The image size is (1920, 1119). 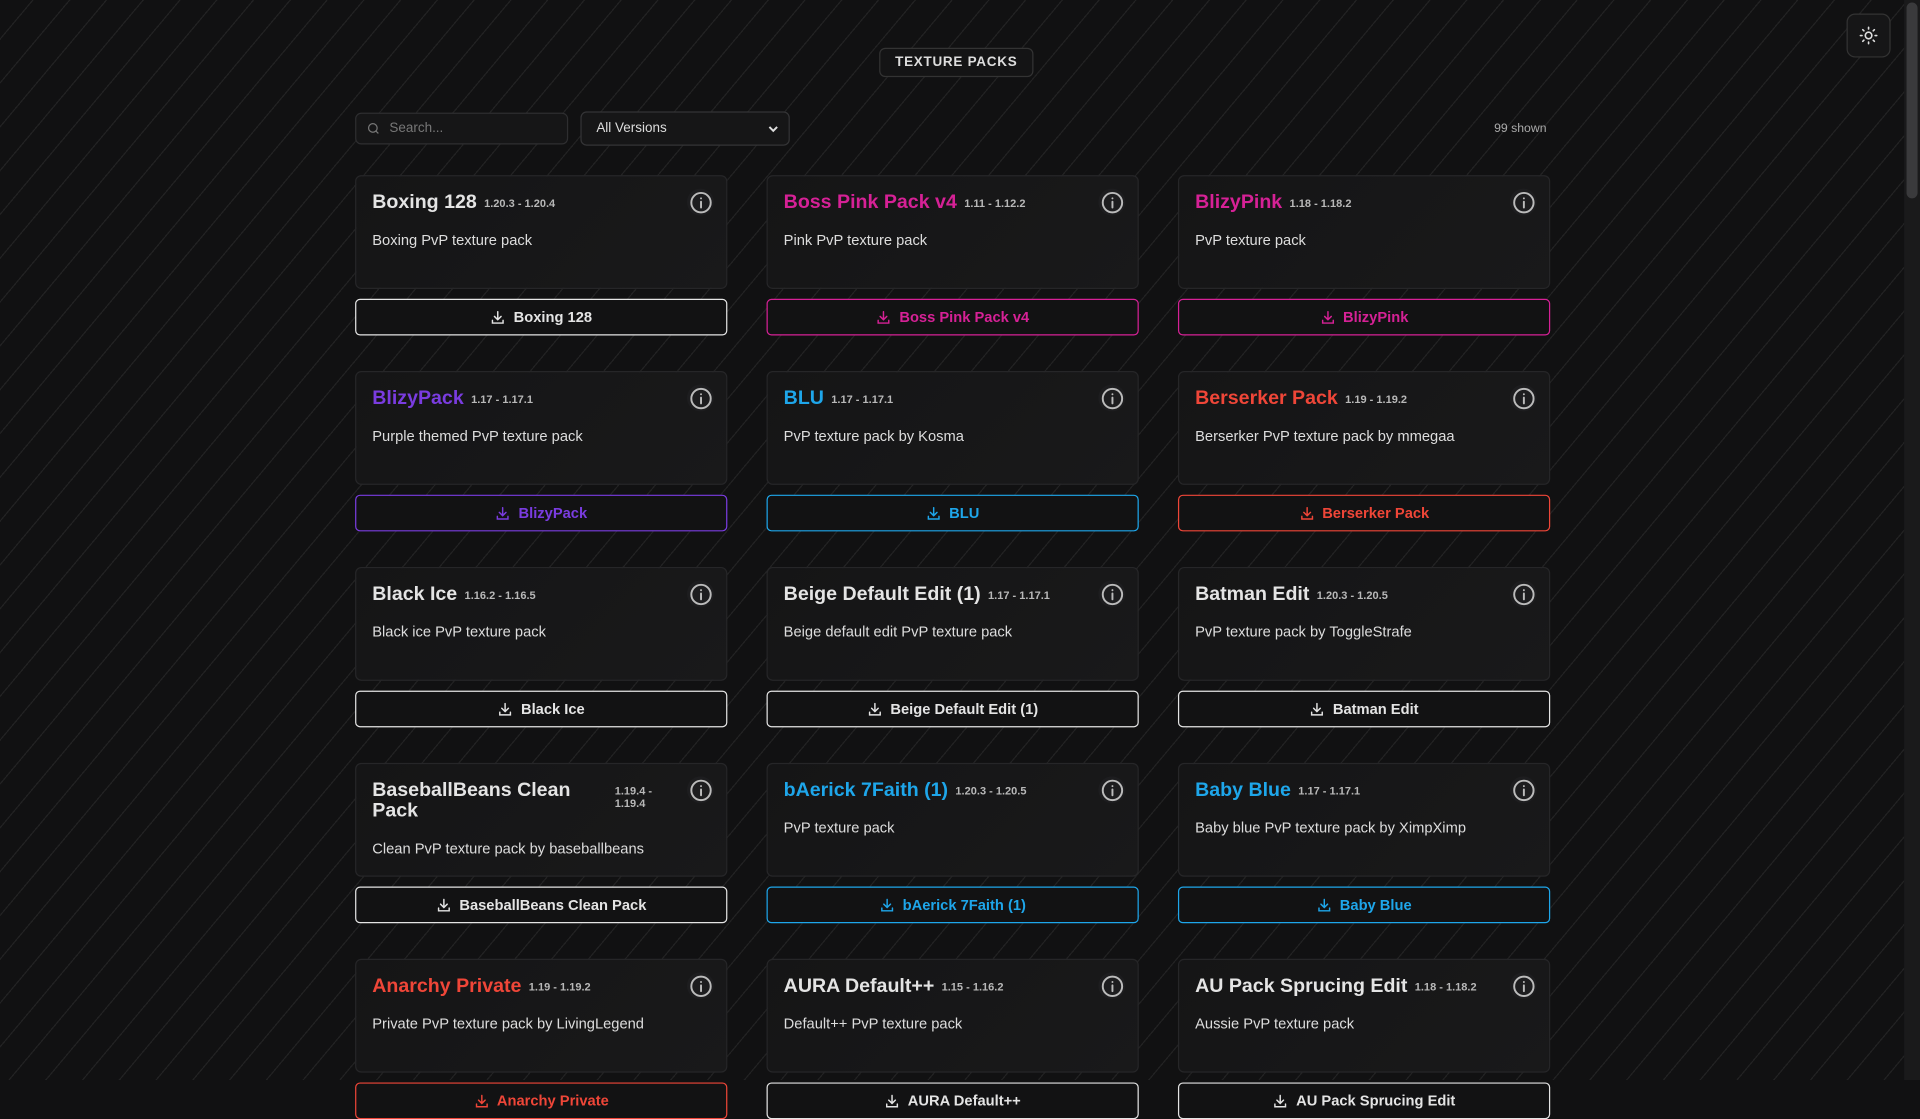 I want to click on download-label: Black Ice, so click(x=552, y=709).